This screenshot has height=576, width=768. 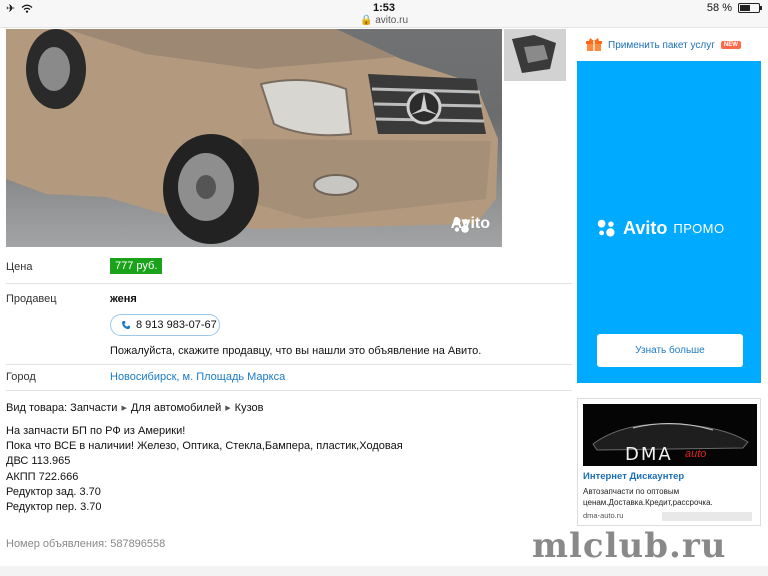 I want to click on ad-banner: DMA auto, so click(x=670, y=435).